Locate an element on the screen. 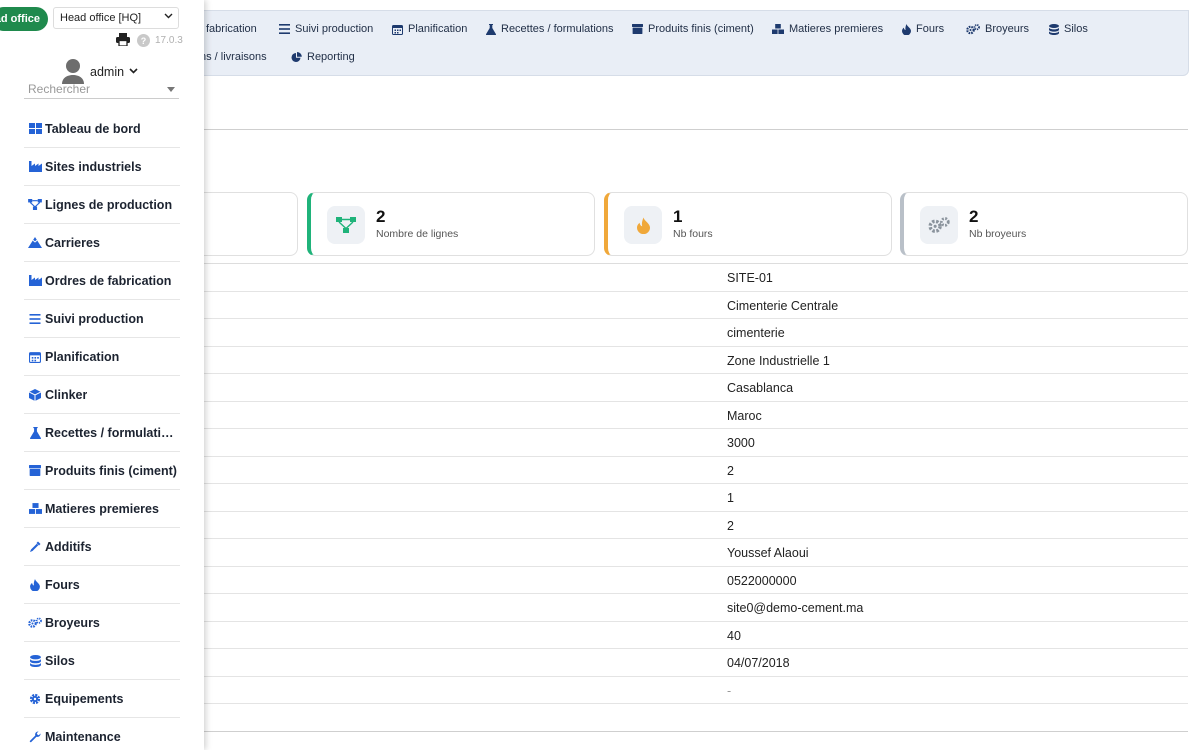 Image resolution: width=1200 pixels, height=750 pixels. topmenu-item-broyeurs: Broyeurs is located at coordinates (997, 29).